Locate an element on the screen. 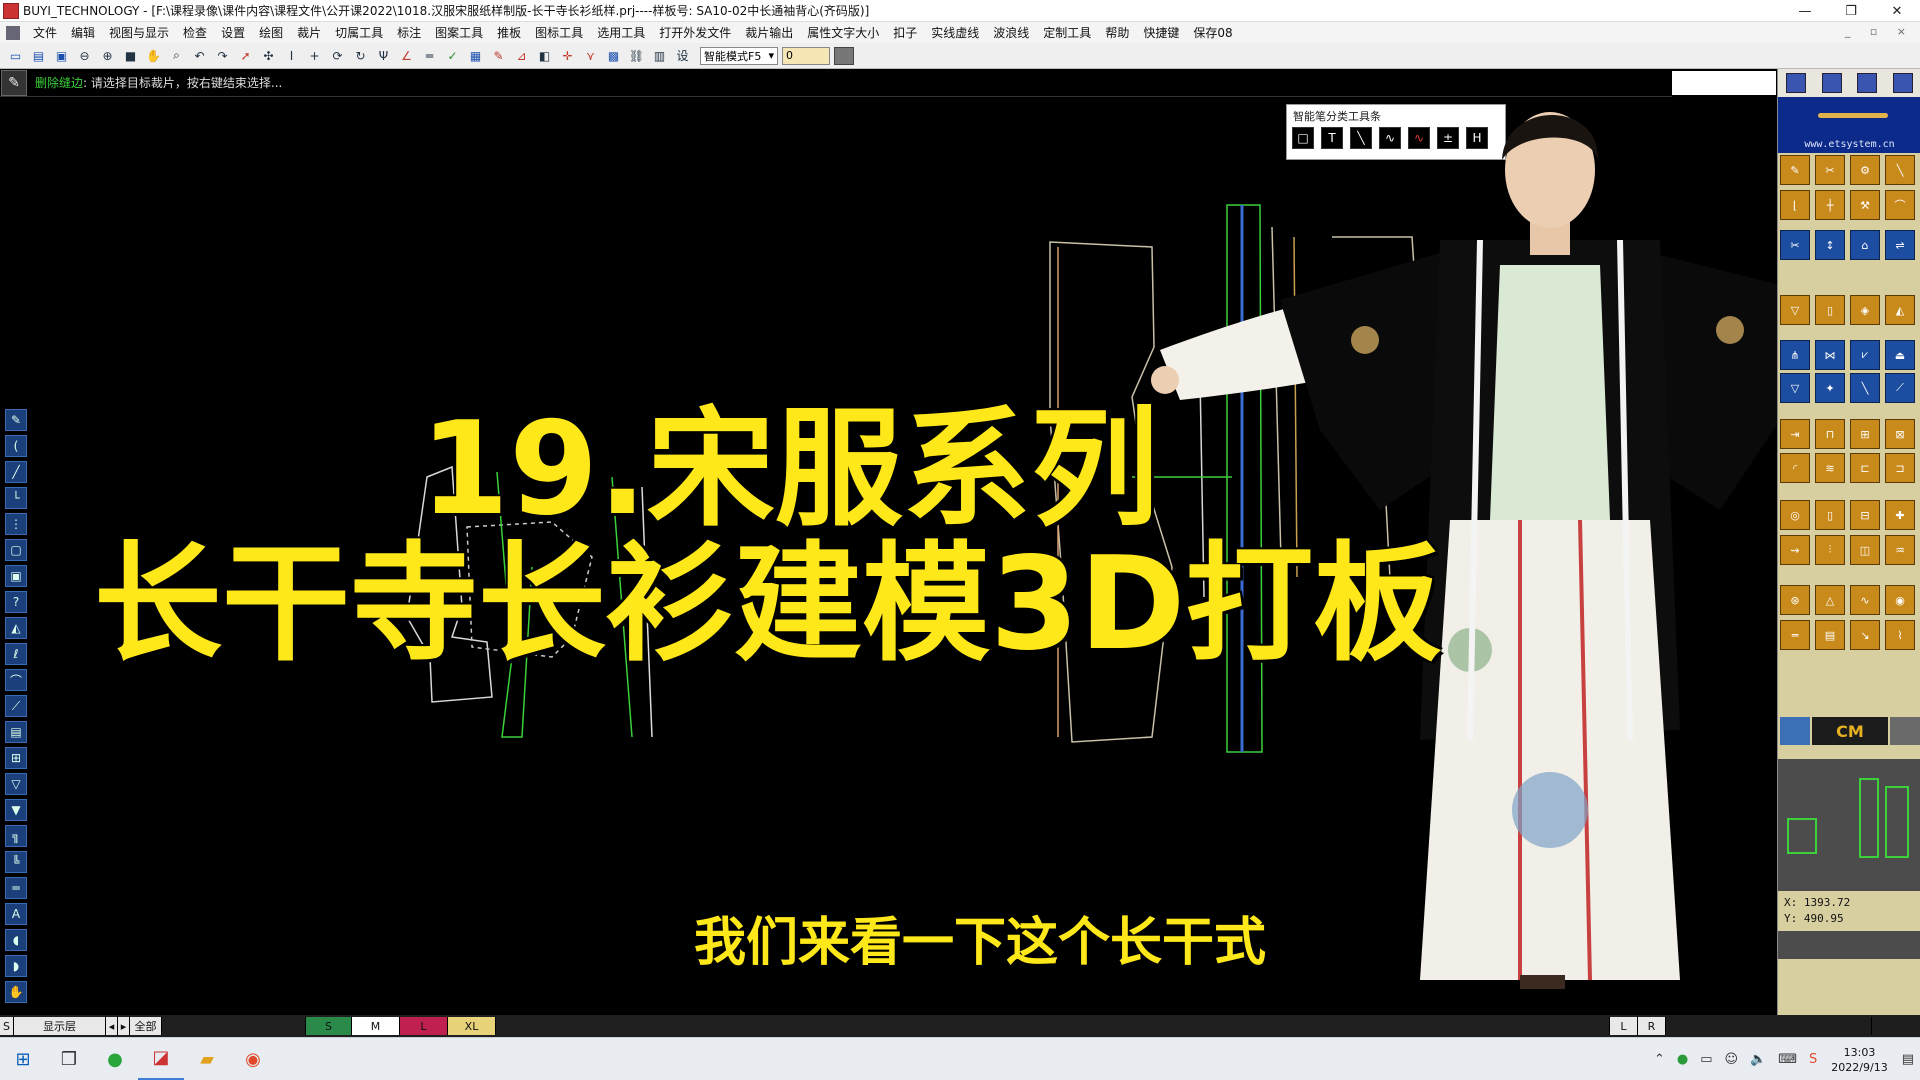 The width and height of the screenshot is (1920, 1080). menu-wave-line: 波浪线 is located at coordinates (1011, 32).